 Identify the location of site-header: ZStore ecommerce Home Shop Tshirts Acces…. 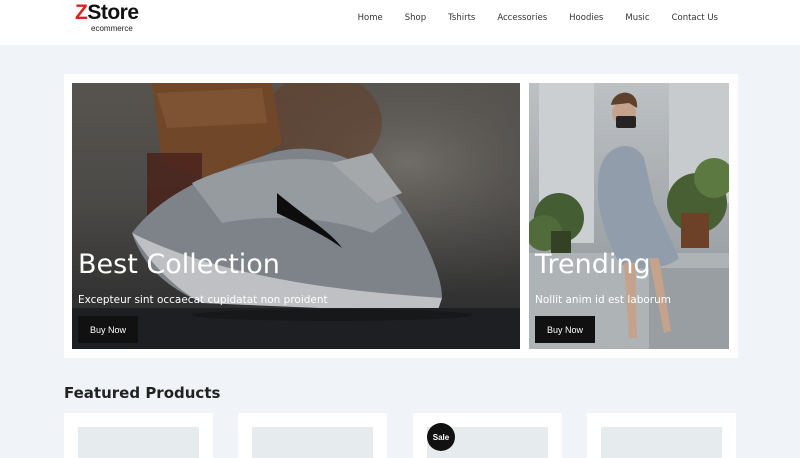
(400, 22).